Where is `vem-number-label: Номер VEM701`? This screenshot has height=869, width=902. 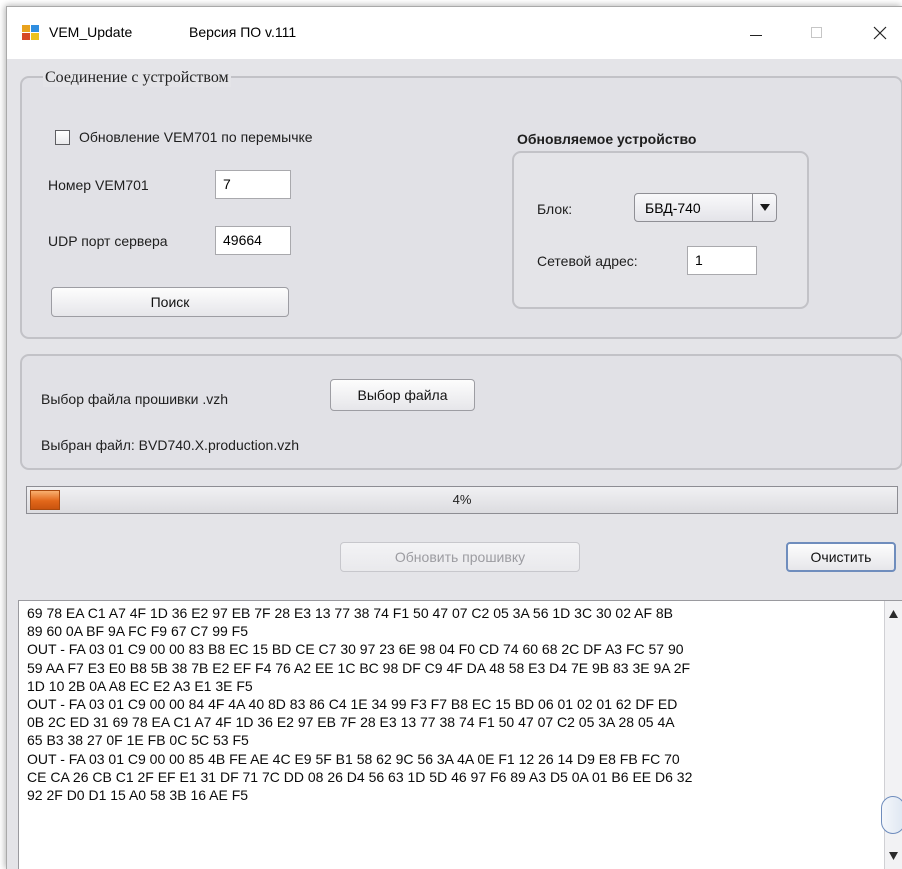
vem-number-label: Номер VEM701 is located at coordinates (98, 185).